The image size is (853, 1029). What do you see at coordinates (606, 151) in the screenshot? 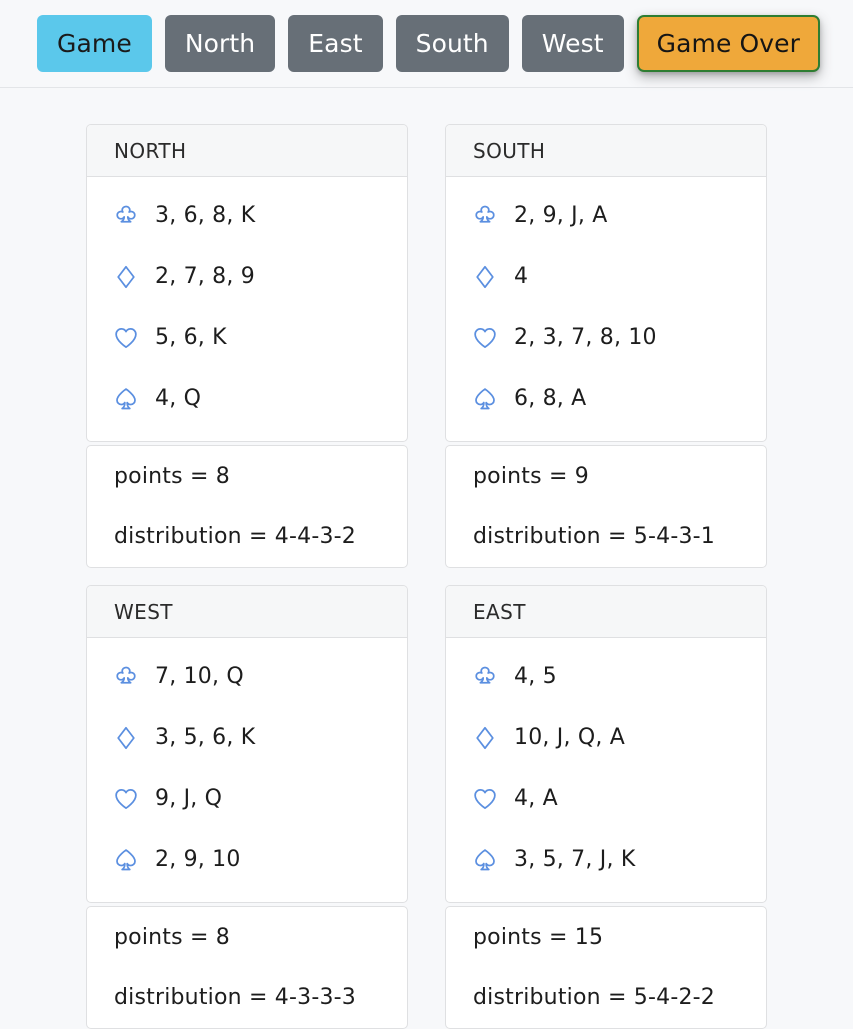
I see `seat-title: SOUTH` at bounding box center [606, 151].